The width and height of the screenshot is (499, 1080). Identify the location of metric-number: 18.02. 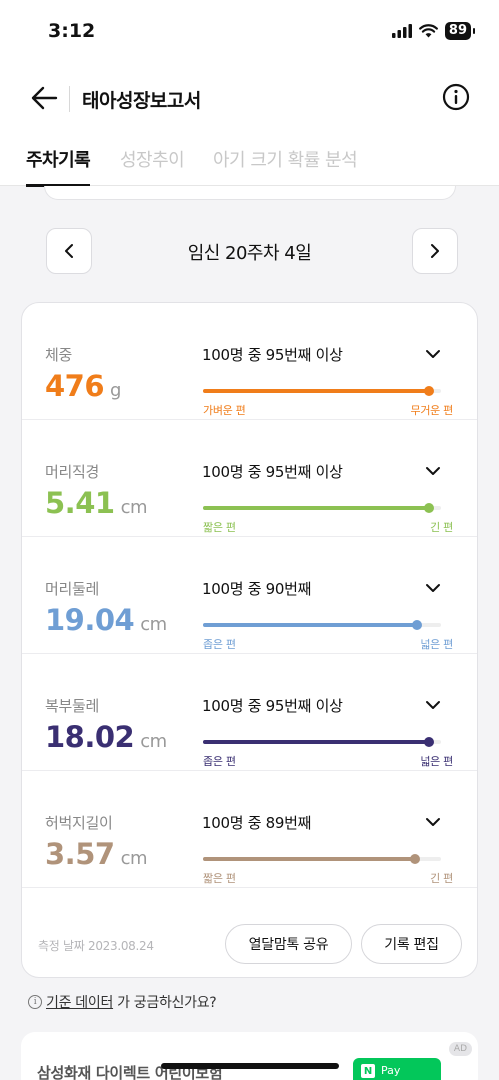
(90, 737).